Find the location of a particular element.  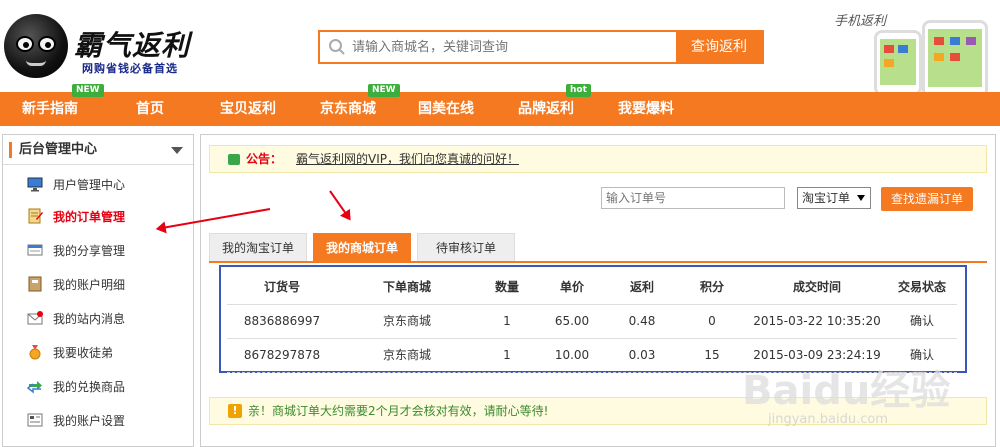

nav-item-label: 宝贝返利 is located at coordinates (248, 109).